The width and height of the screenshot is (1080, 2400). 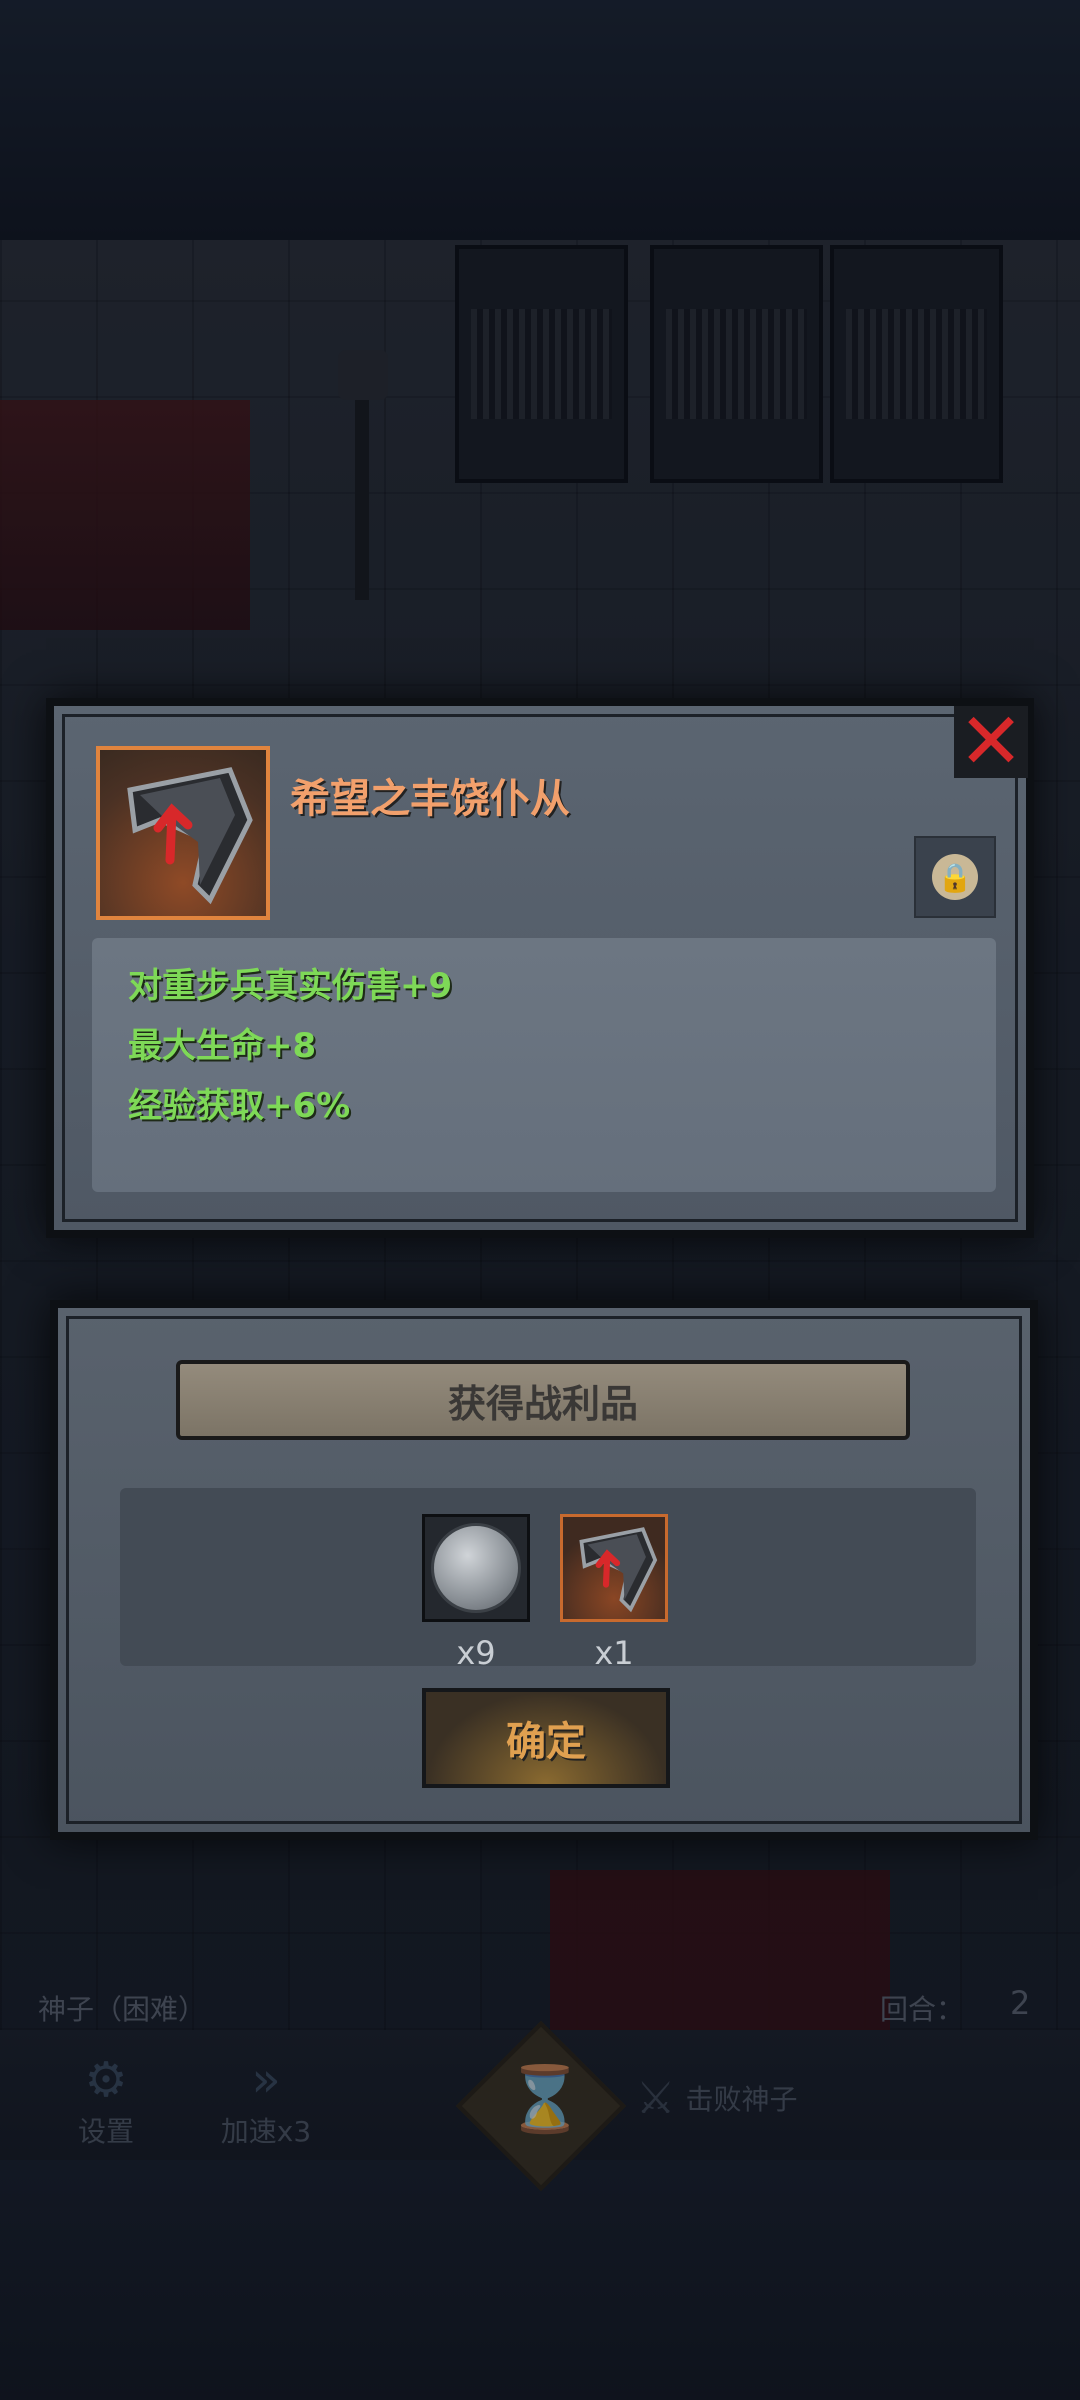 I want to click on loot-item-coin, so click(x=476, y=1568).